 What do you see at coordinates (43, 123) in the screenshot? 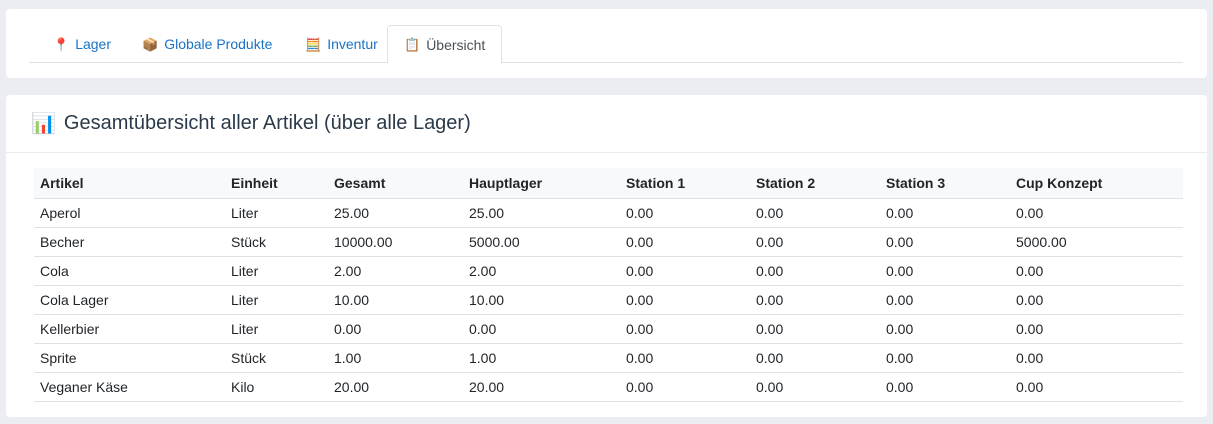
I see `bar-chart-icon: 📊` at bounding box center [43, 123].